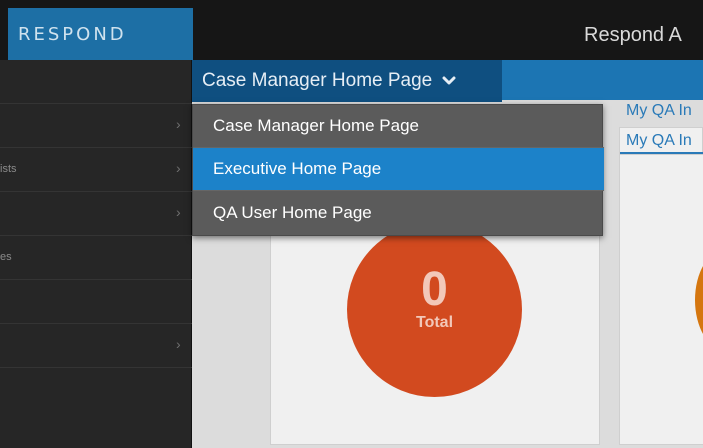  I want to click on total-count: 0, so click(434, 289).